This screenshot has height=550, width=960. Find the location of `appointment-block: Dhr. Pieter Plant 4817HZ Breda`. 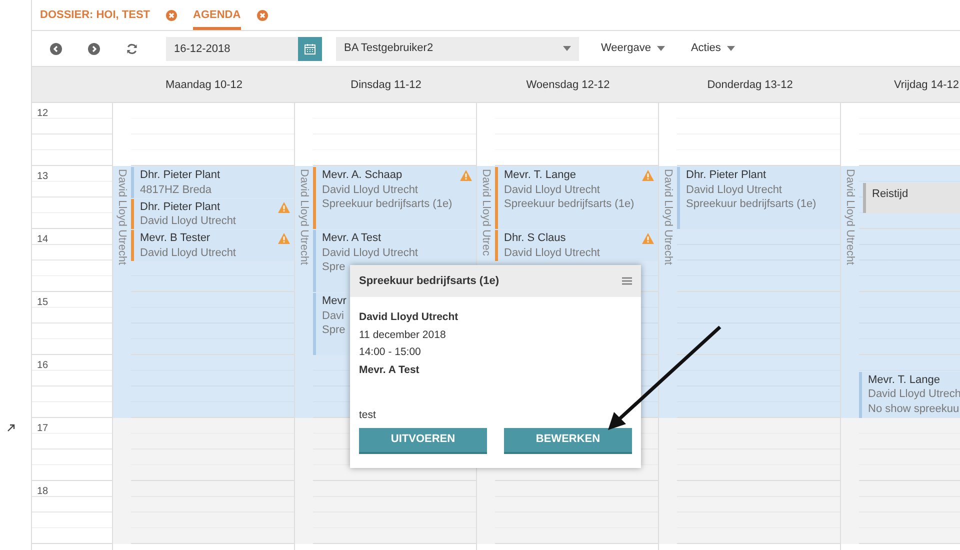

appointment-block: Dhr. Pieter Plant 4817HZ Breda is located at coordinates (212, 182).